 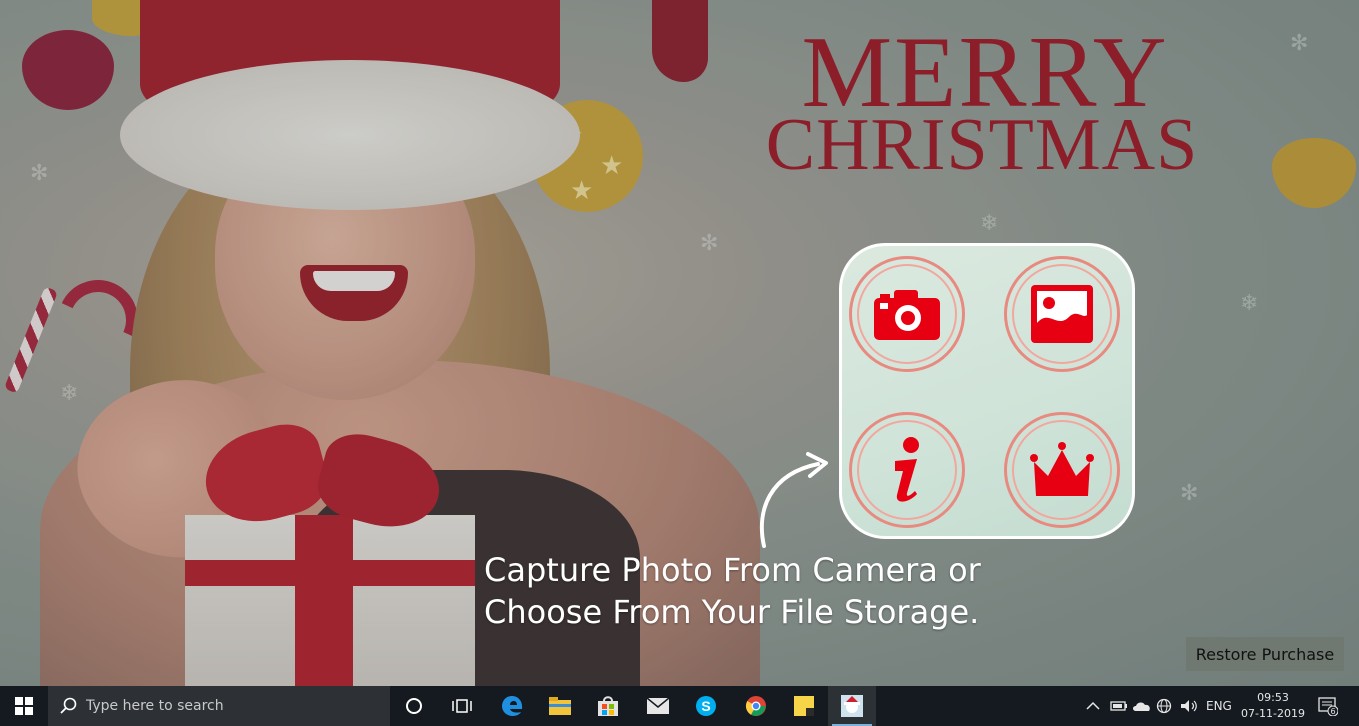 I want to click on notification-count: 6, so click(x=1332, y=711).